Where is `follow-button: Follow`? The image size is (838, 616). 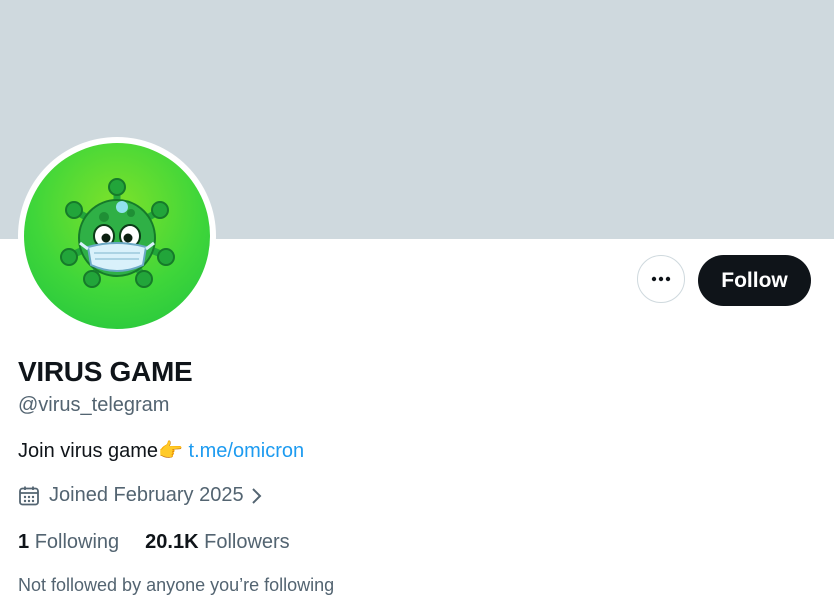
follow-button: Follow is located at coordinates (754, 280).